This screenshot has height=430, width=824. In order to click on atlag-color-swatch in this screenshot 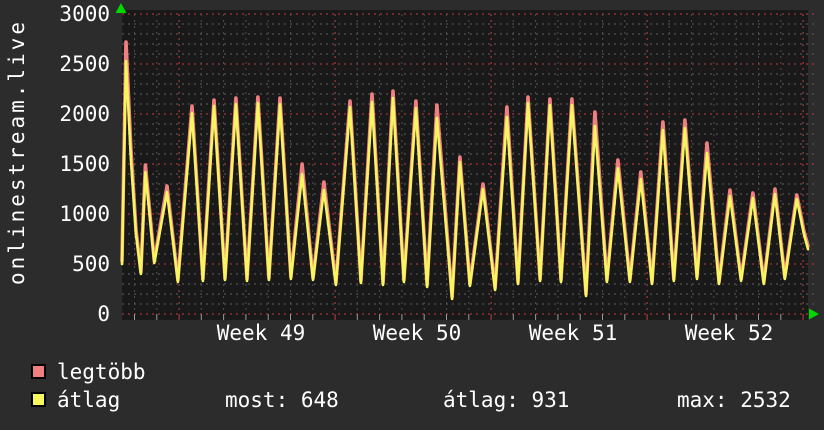, I will do `click(38, 399)`.